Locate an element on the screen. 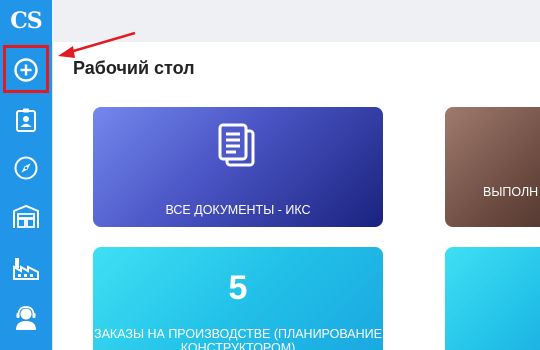 The height and width of the screenshot is (350, 540). sidebar-support-button is located at coordinates (26, 318).